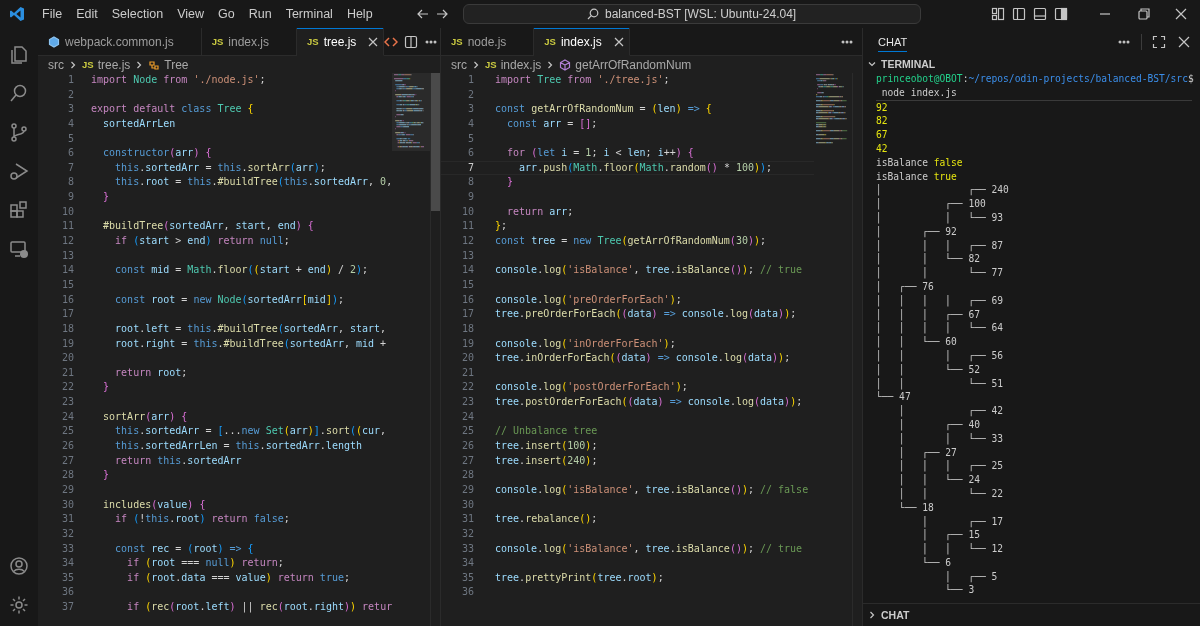 This screenshot has height=626, width=1200. Describe the element at coordinates (190, 14) in the screenshot. I see `menu-item: View` at that location.